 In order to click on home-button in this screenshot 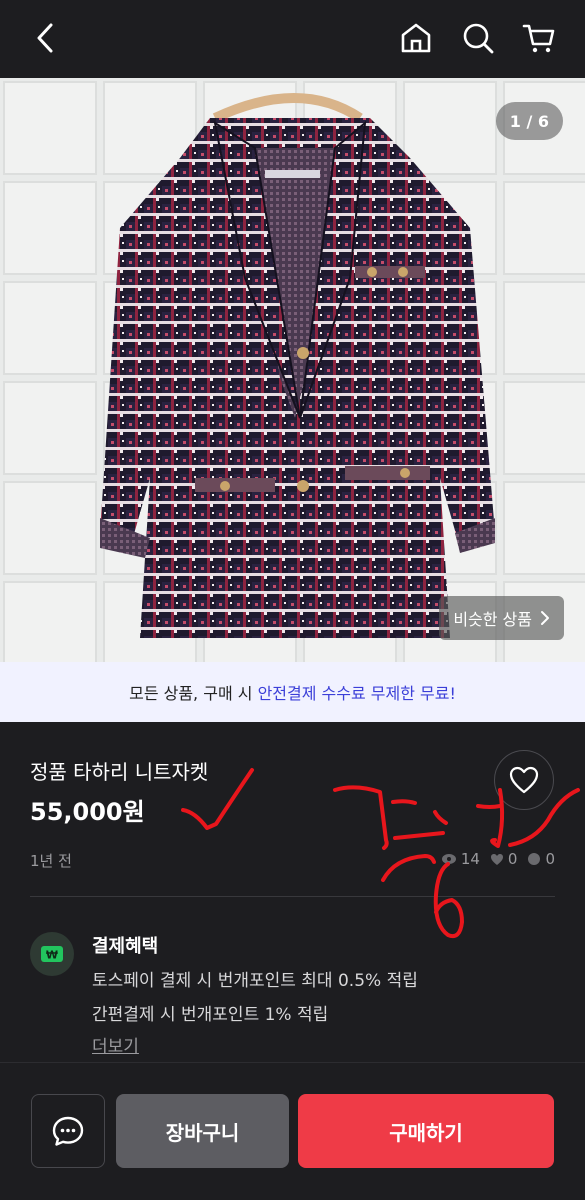, I will do `click(416, 38)`.